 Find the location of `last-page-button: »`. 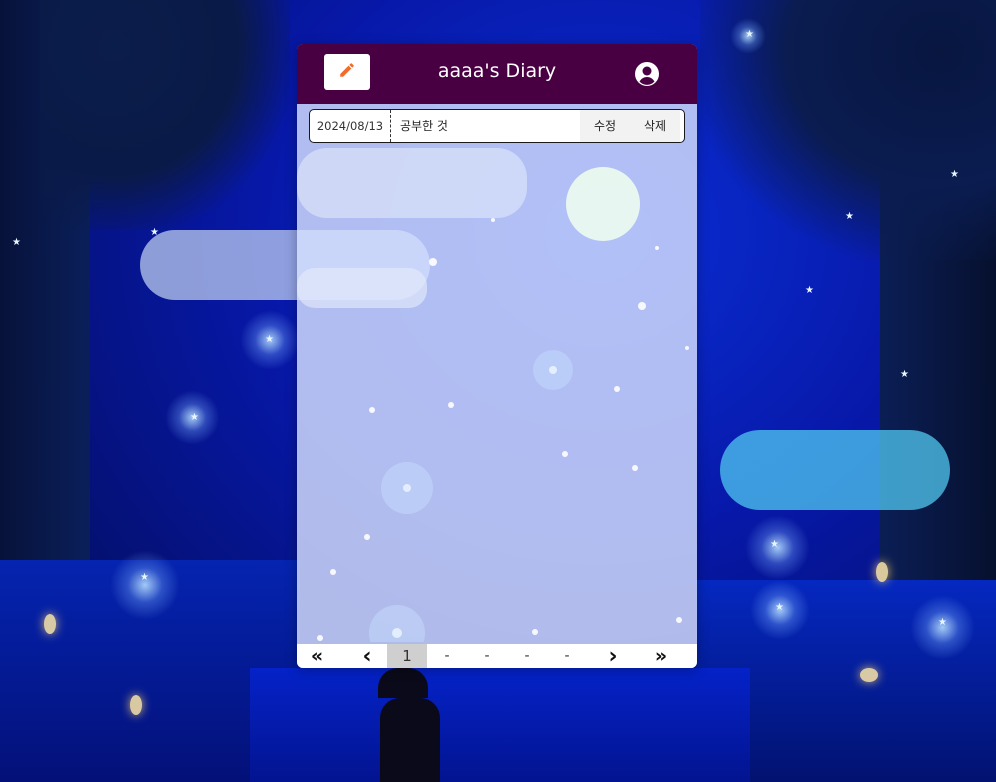

last-page-button: » is located at coordinates (661, 656).